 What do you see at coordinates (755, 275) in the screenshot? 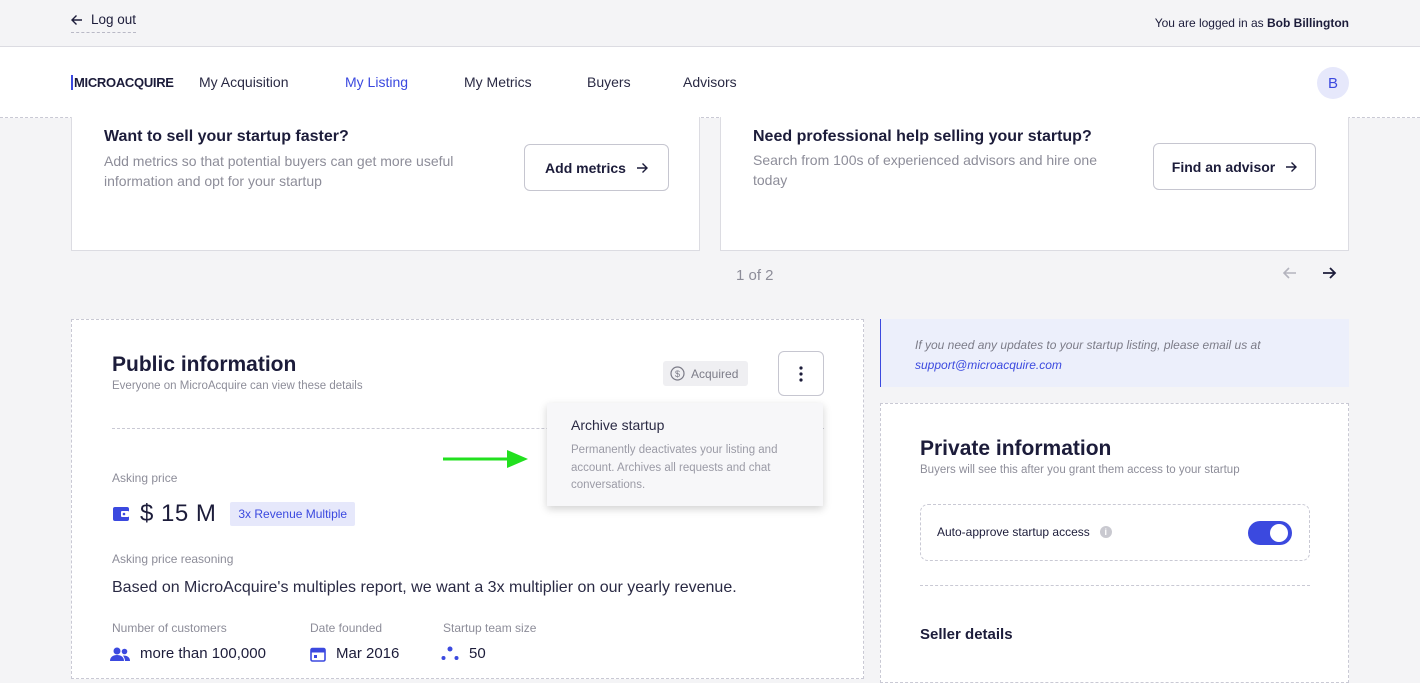
I see `pager-indicator: 1 of 2` at bounding box center [755, 275].